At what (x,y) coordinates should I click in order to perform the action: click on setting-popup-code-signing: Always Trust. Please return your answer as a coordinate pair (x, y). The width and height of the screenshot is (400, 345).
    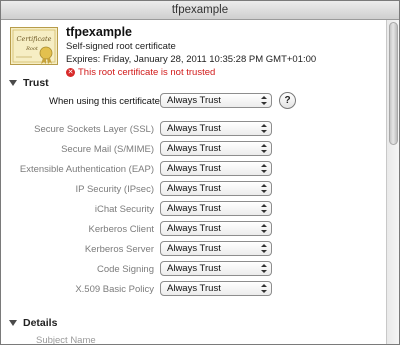
    Looking at the image, I should click on (216, 268).